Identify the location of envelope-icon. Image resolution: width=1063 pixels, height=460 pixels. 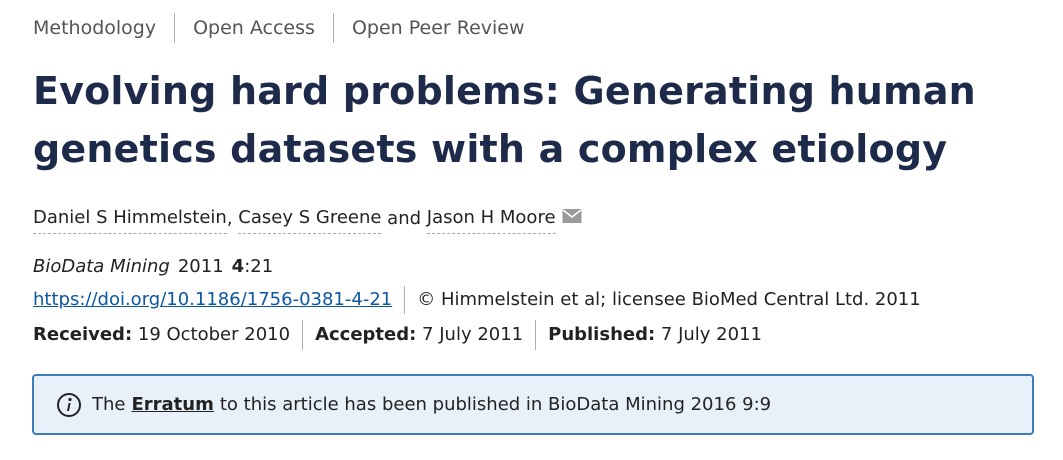
(572, 219).